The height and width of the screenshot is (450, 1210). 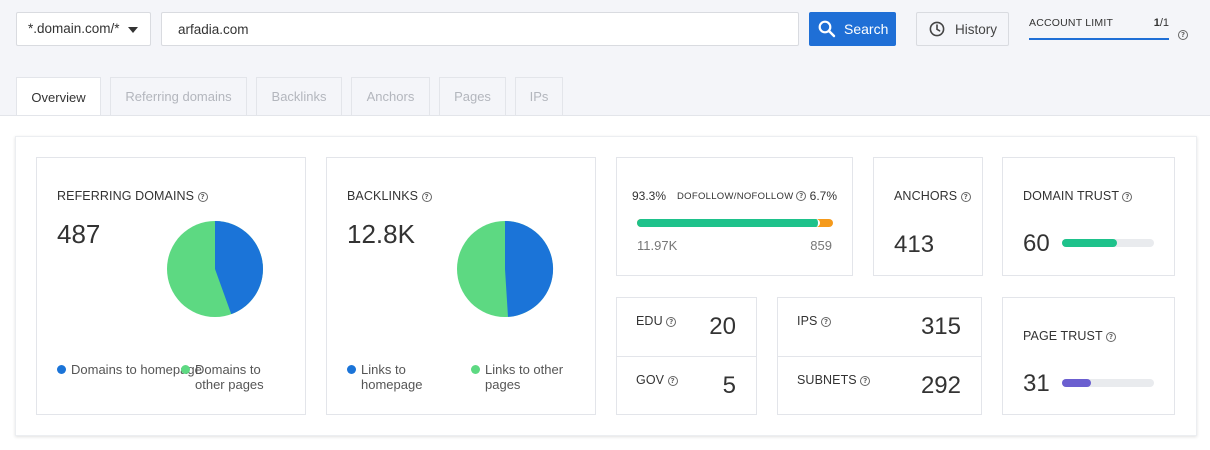 What do you see at coordinates (58, 96) in the screenshot?
I see `tab-overview: Overview` at bounding box center [58, 96].